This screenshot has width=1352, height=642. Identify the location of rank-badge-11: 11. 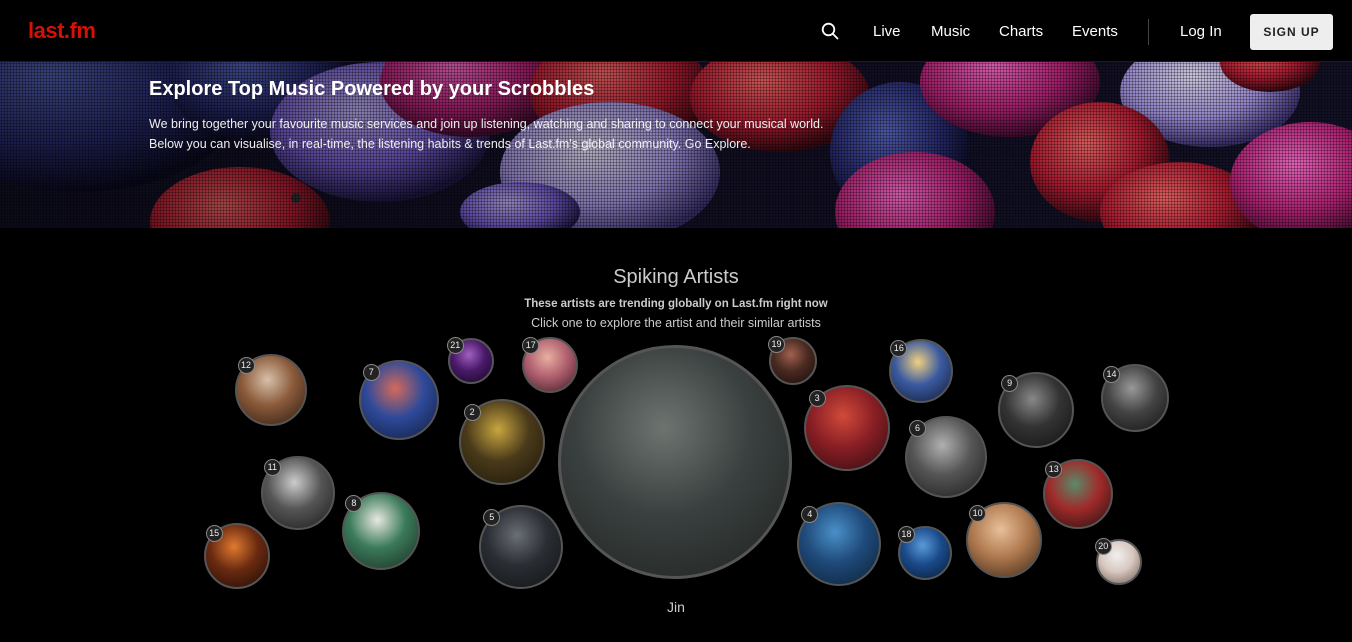
(272, 467).